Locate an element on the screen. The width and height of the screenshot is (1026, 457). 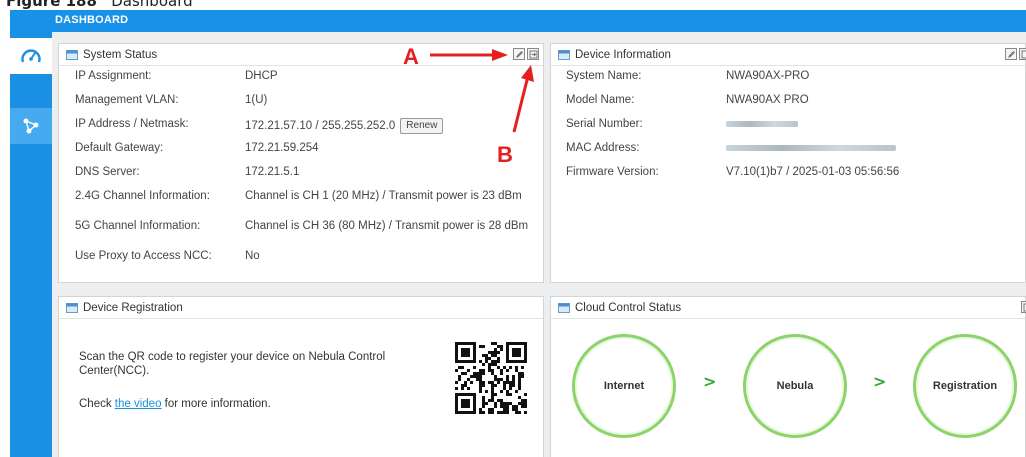
dashboard-gauge-icon is located at coordinates (31, 56).